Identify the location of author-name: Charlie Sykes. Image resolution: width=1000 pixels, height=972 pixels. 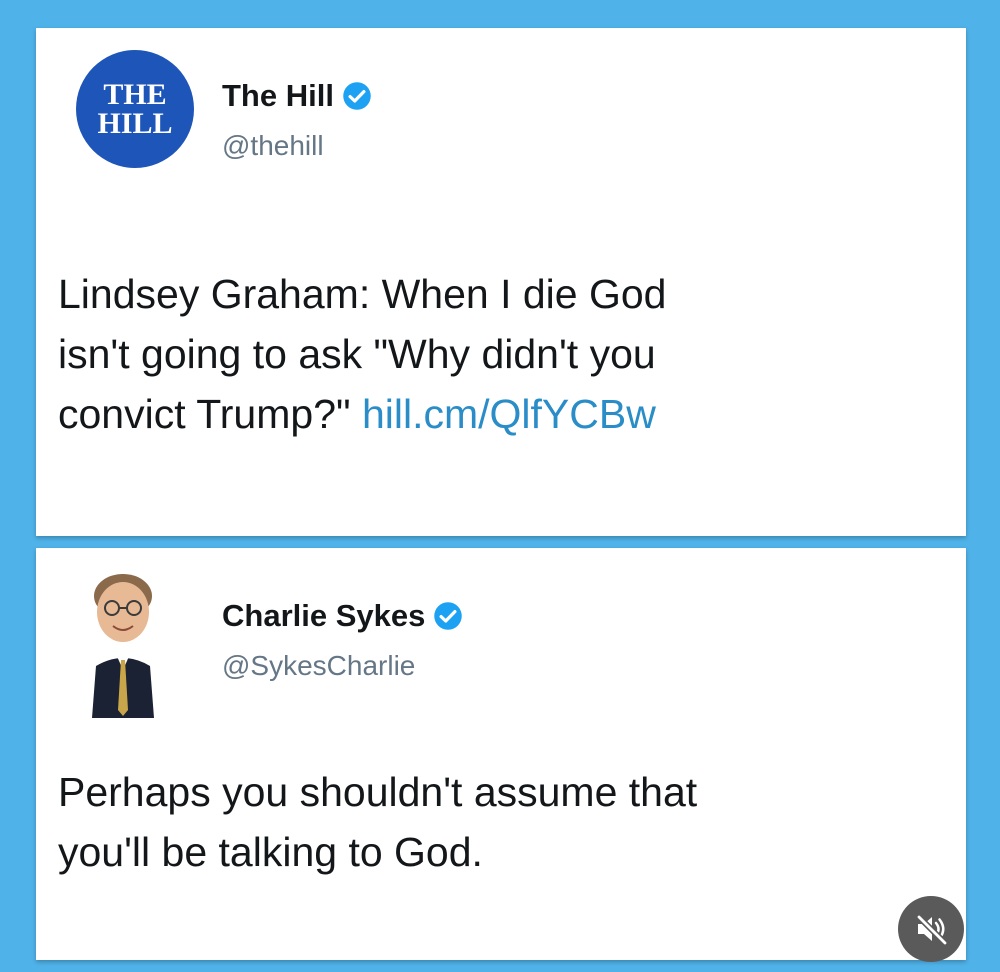
(342, 616).